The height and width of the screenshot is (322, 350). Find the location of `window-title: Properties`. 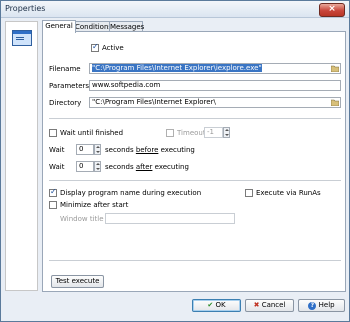

window-title: Properties is located at coordinates (25, 8).